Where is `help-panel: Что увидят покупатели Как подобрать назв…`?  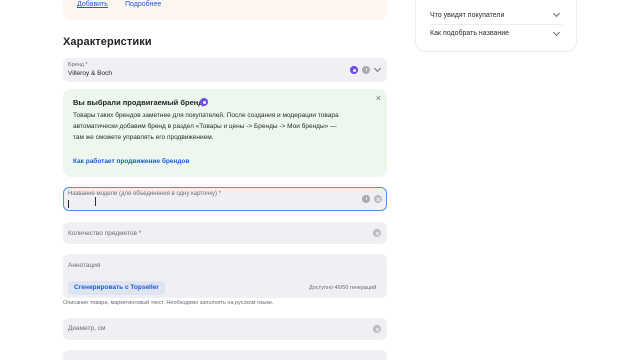
help-panel: Что увидят покупатели Как подобрать назв… is located at coordinates (496, 26).